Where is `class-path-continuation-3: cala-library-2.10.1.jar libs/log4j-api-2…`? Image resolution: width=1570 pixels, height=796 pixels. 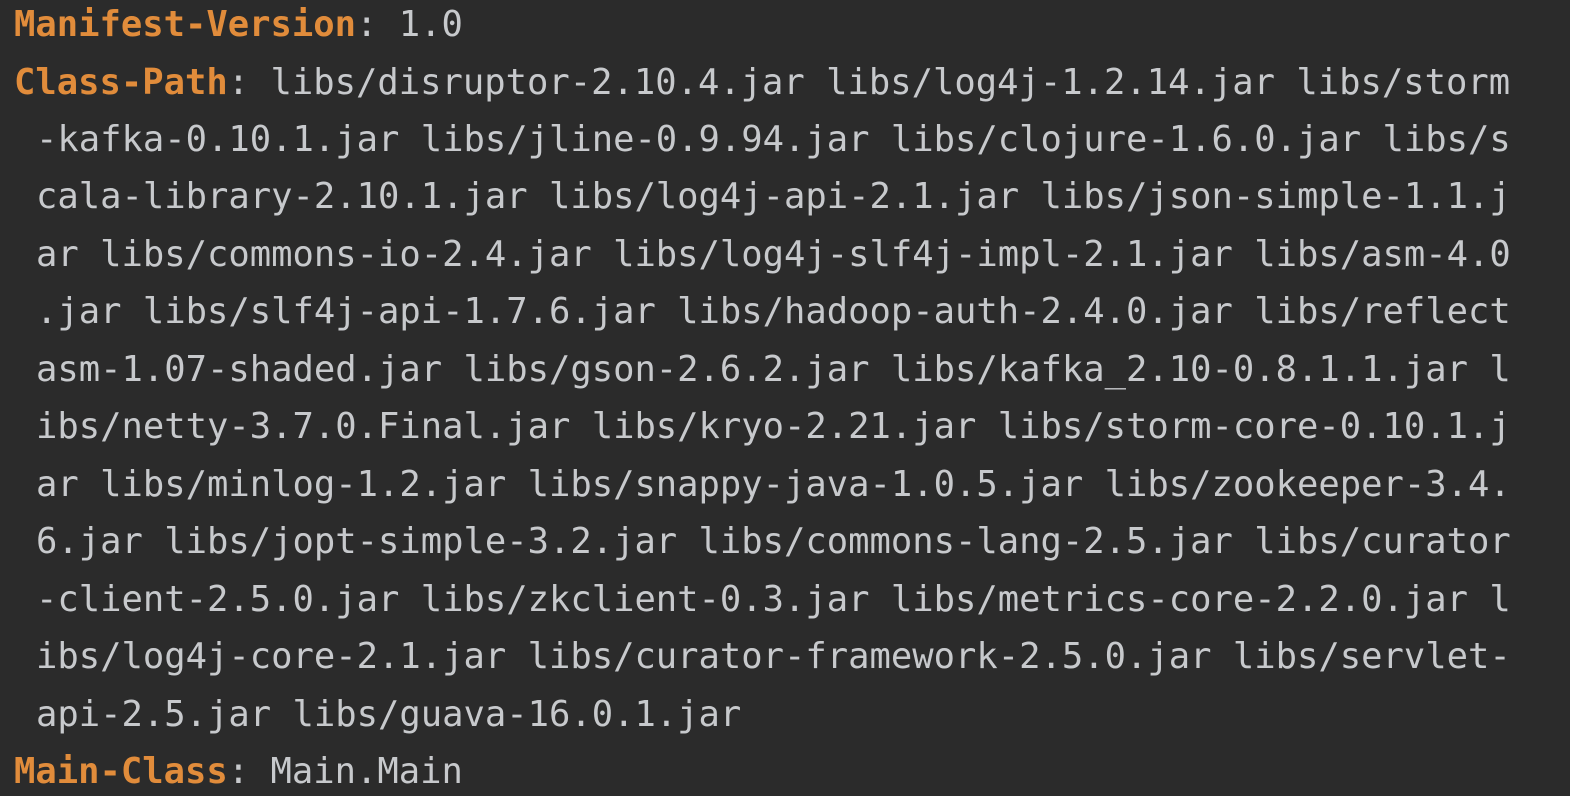 class-path-continuation-3: cala-library-2.10.1.jar libs/log4j-api-2… is located at coordinates (773, 196).